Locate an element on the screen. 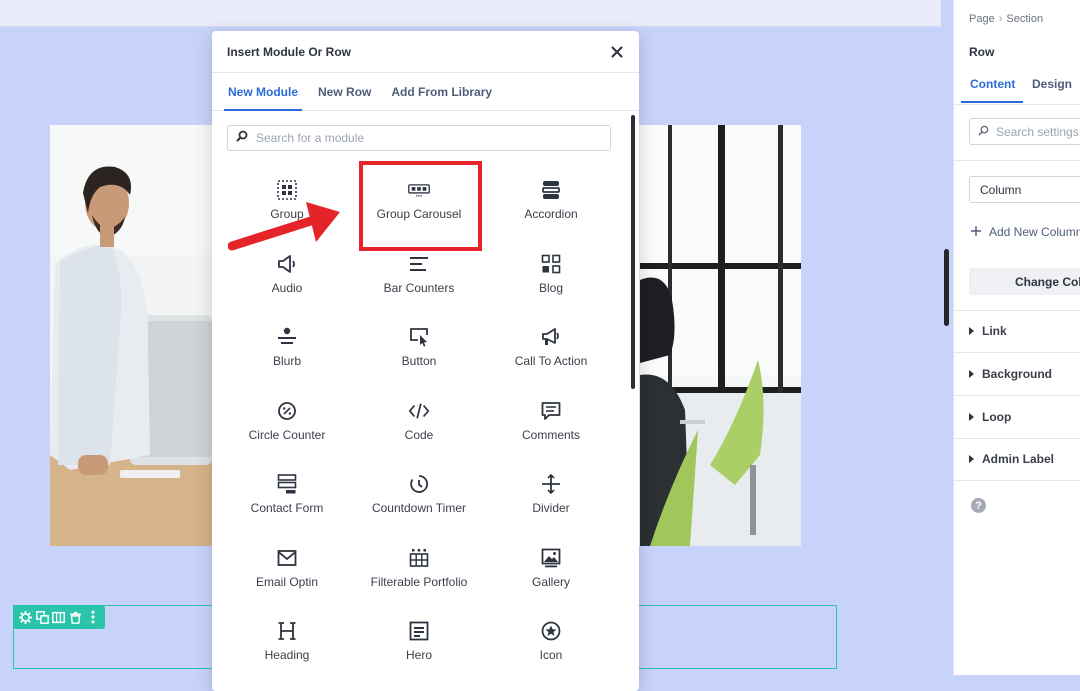  module-label: Group is located at coordinates (287, 214).